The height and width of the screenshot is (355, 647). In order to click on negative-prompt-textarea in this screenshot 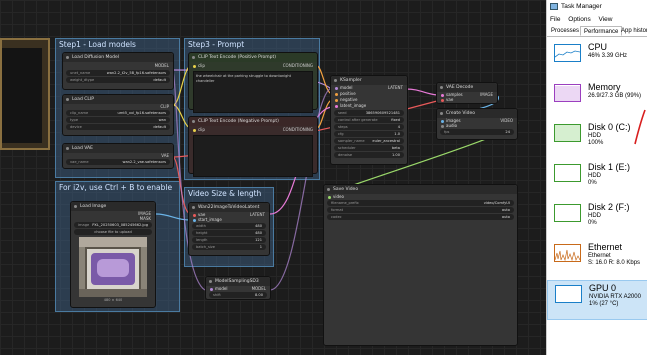, I will do `click(253, 156)`.